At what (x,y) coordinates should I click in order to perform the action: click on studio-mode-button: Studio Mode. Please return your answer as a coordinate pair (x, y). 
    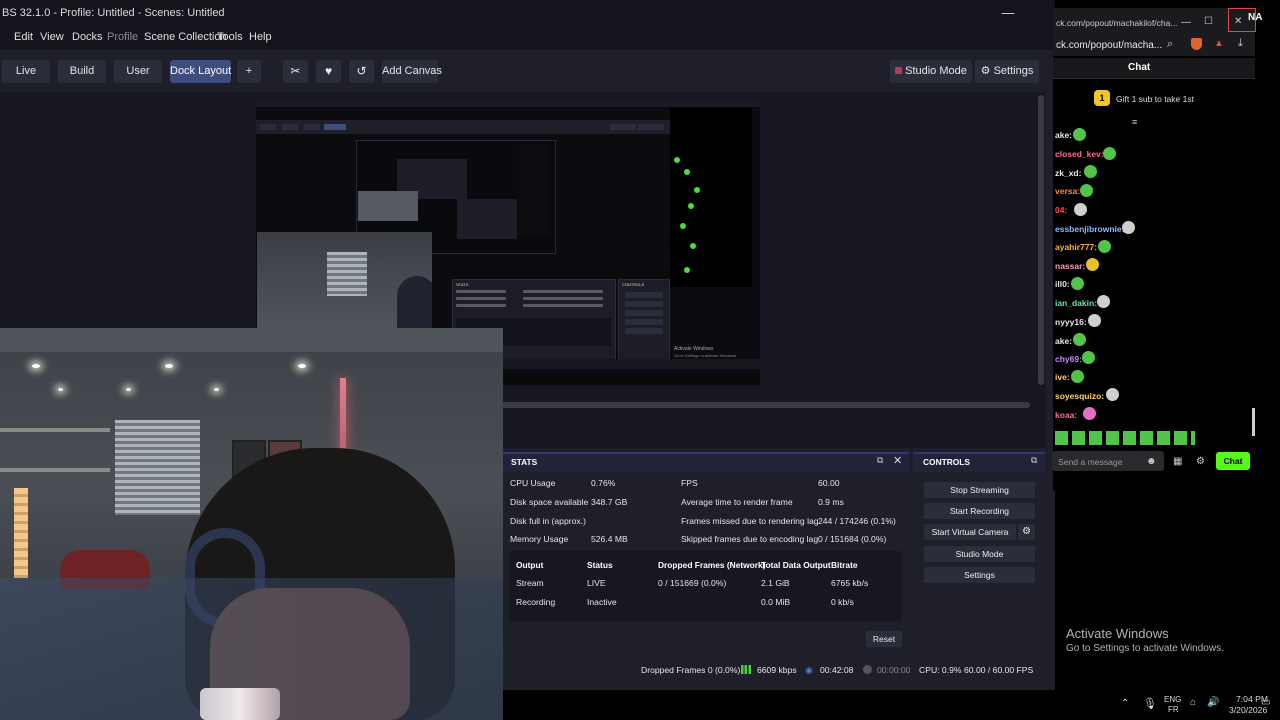
    Looking at the image, I should click on (931, 71).